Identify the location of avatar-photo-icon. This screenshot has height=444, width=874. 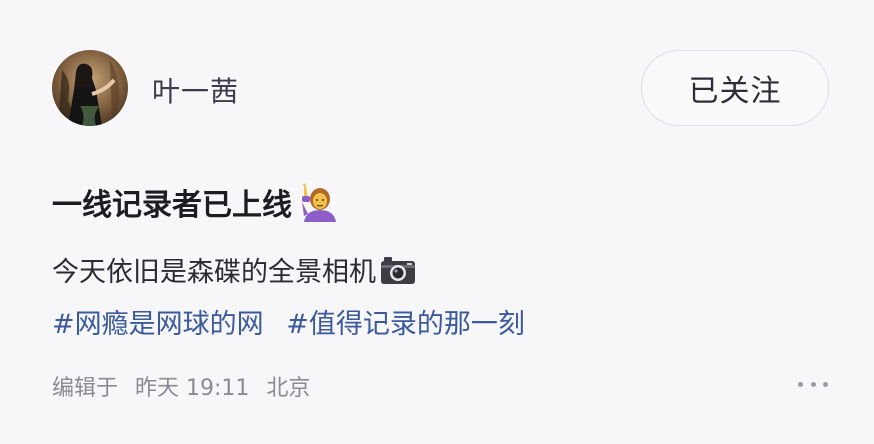
(90, 88).